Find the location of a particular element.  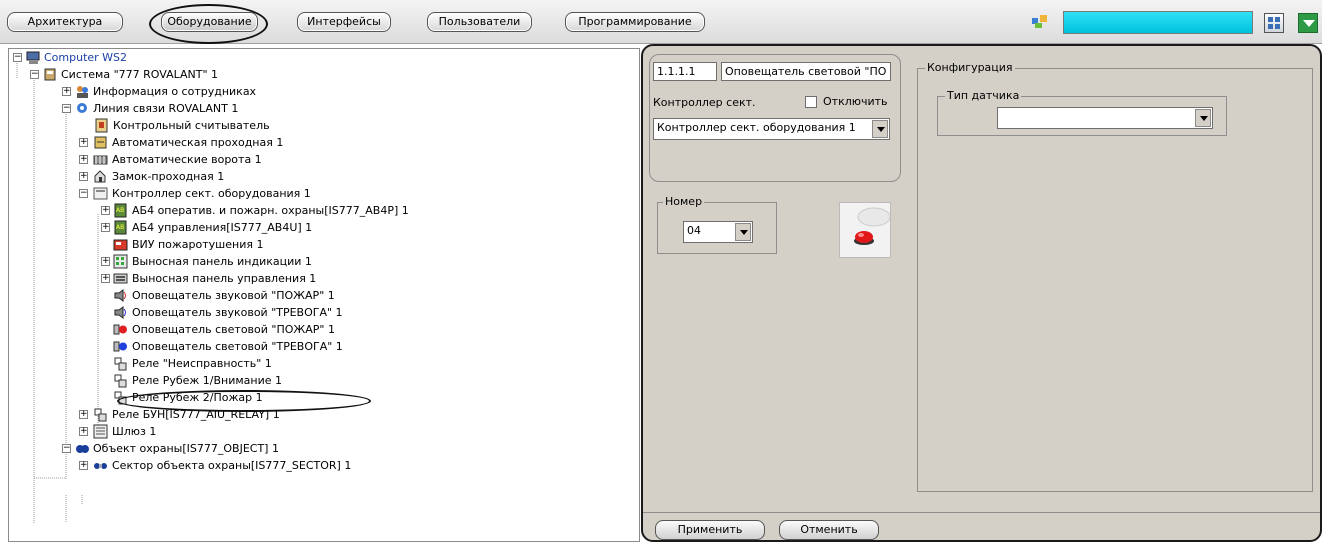

config-group-title: Конфигурация is located at coordinates (970, 67).